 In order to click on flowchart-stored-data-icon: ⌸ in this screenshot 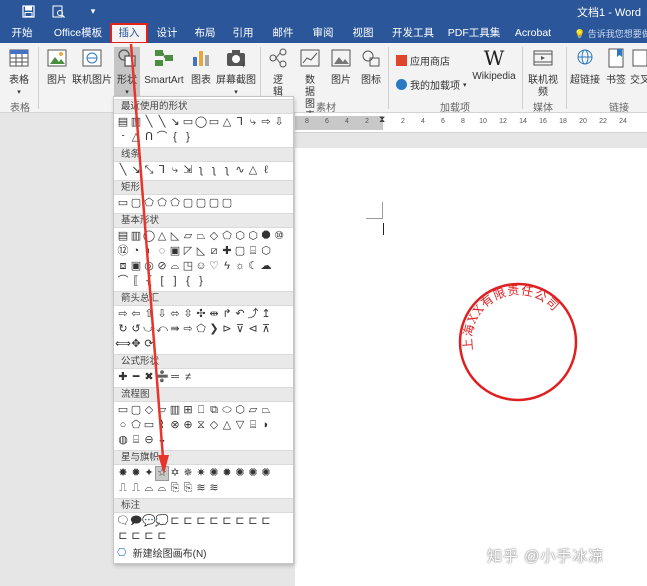, I will do `click(253, 425)`.